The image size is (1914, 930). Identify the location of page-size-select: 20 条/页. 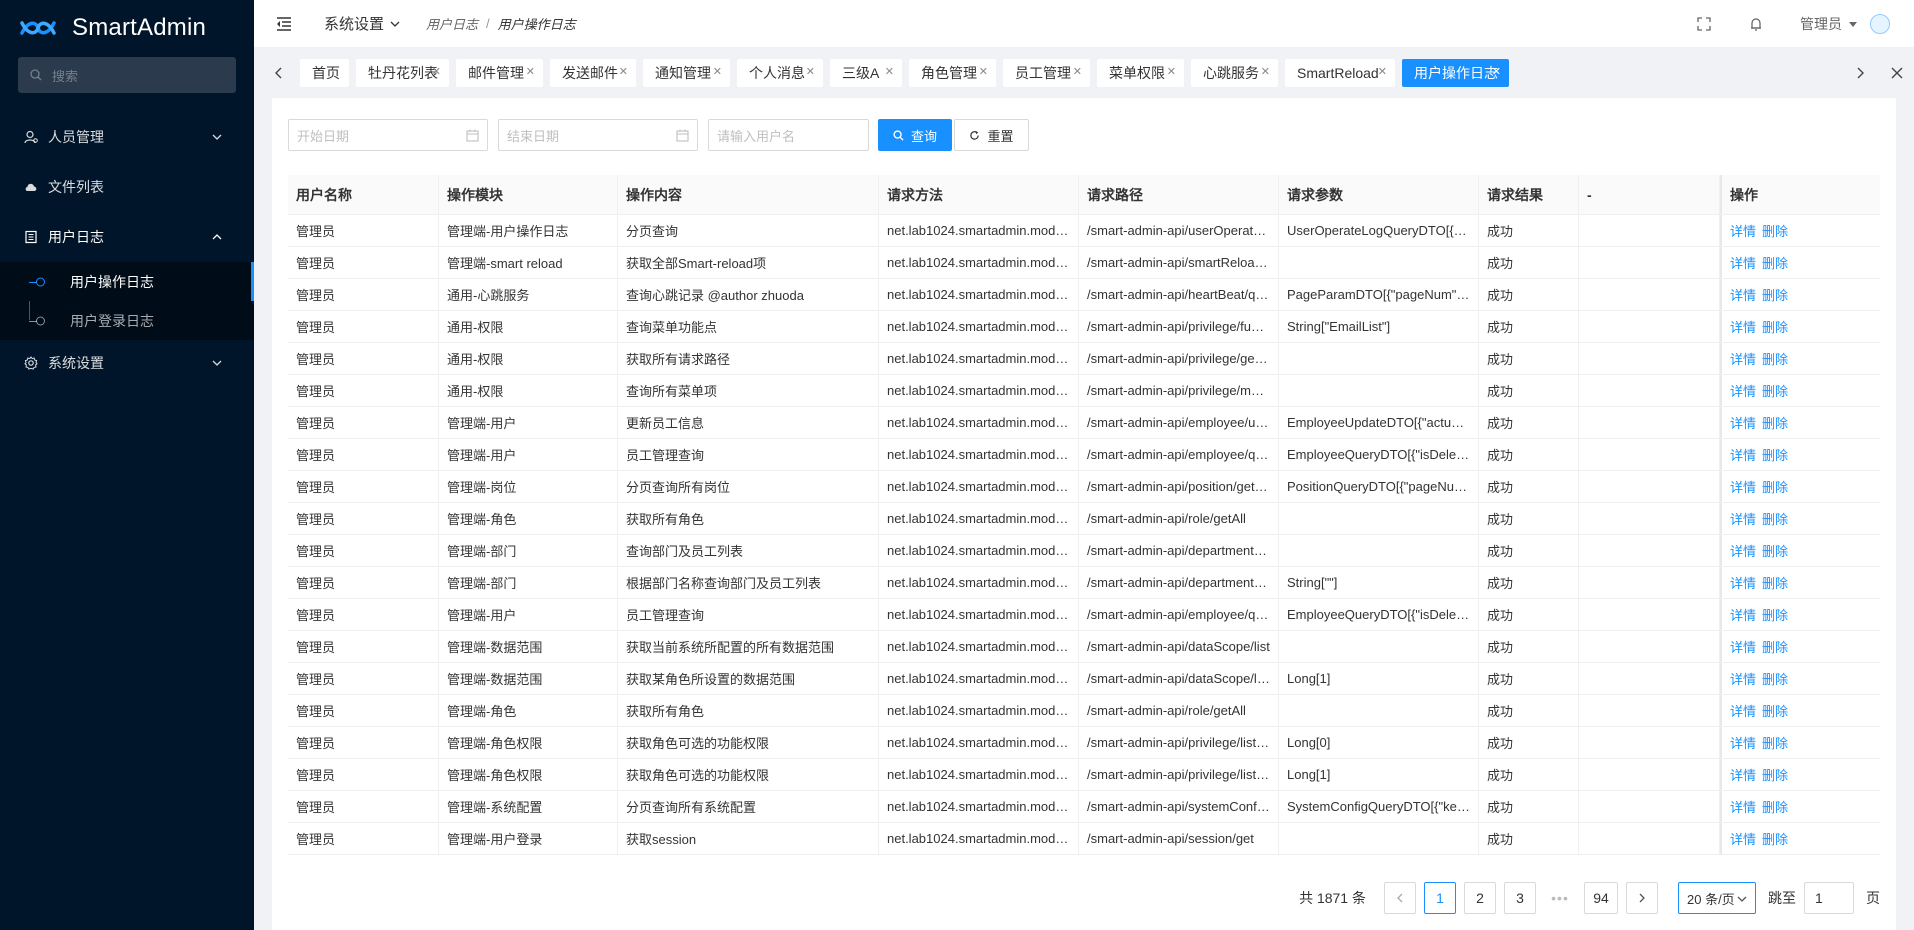
(1717, 898).